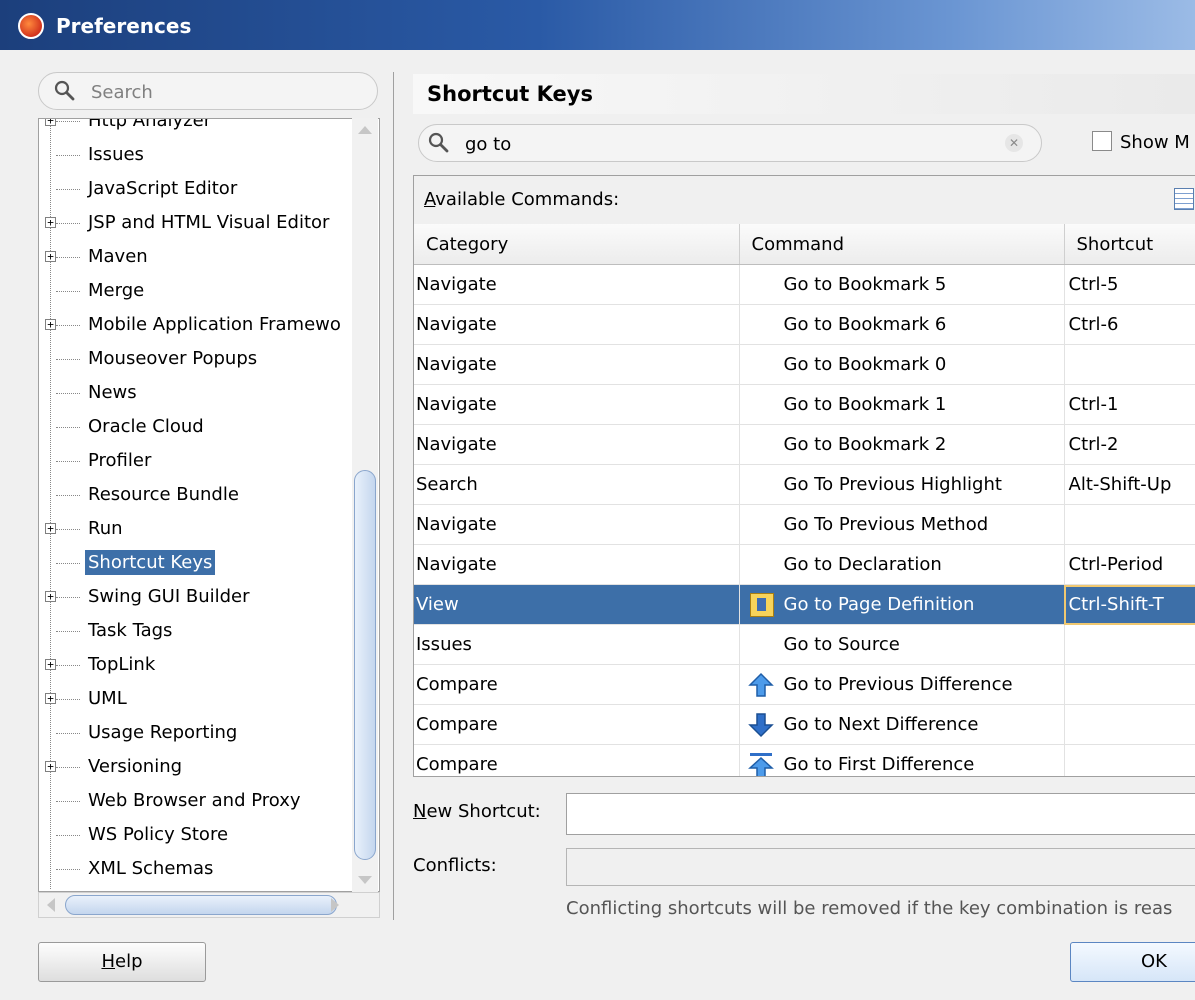  I want to click on help-button: Help, so click(122, 962).